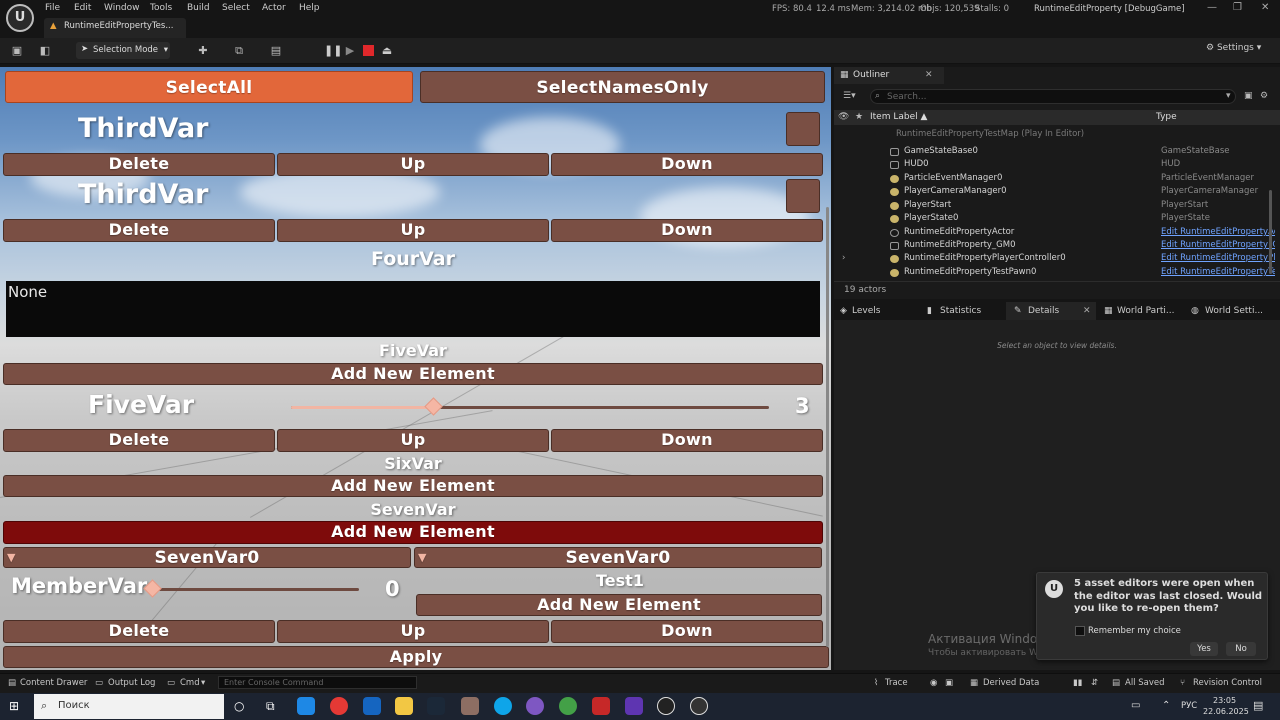 The height and width of the screenshot is (720, 1280). Describe the element at coordinates (1226, 711) in the screenshot. I see `clock-date: 22.06.2025` at that location.